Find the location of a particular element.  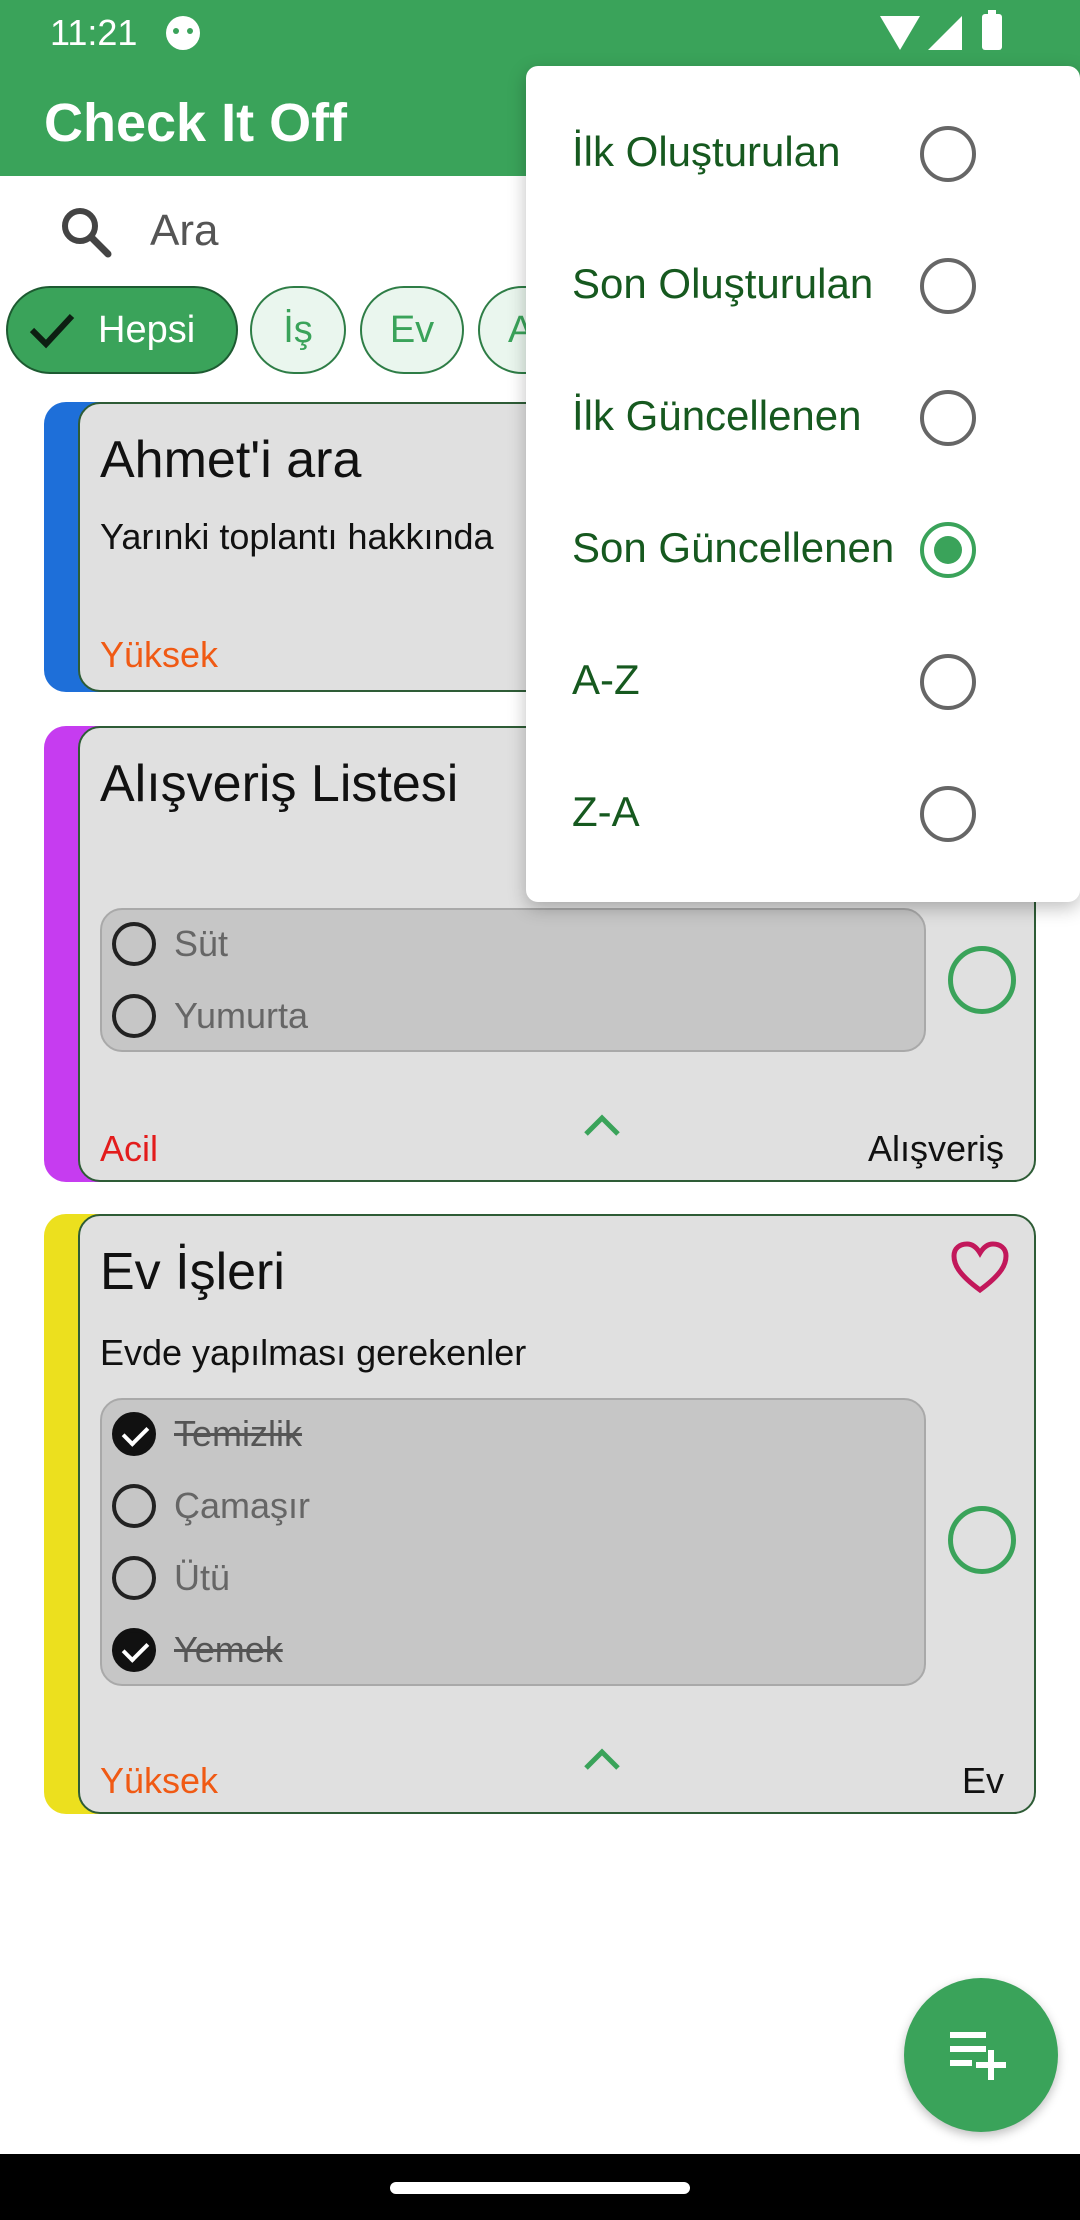

checklist-item: Çamaşır is located at coordinates (211, 1506).